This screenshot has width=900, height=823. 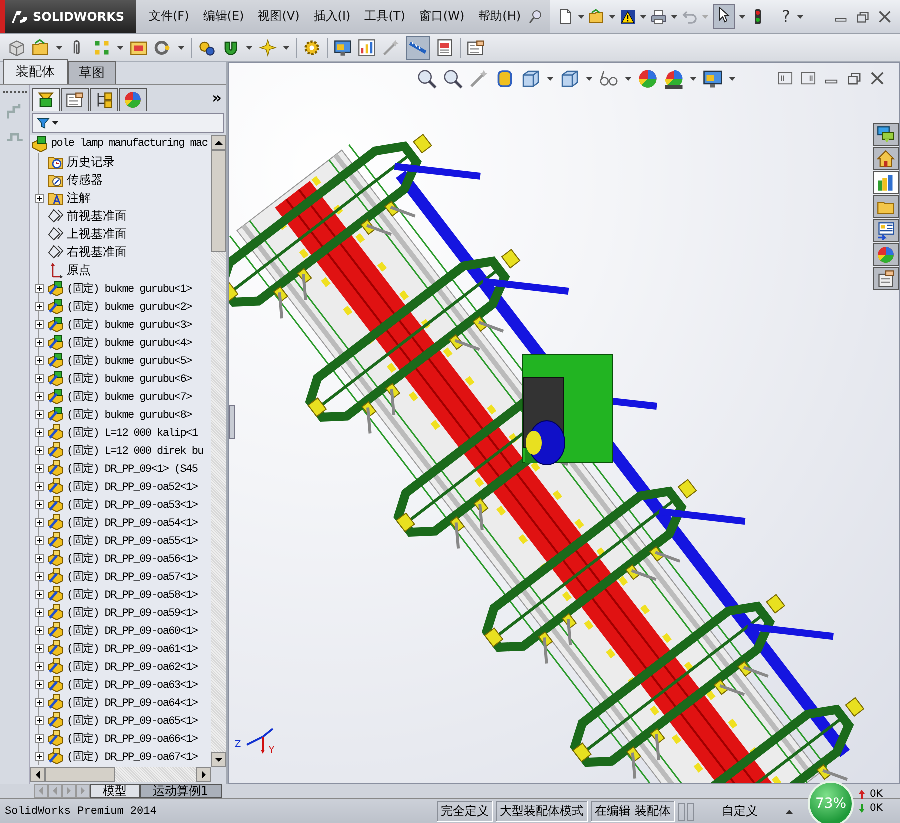 I want to click on tree-item: (固定) L=12 000 kalip<1, so click(x=123, y=432).